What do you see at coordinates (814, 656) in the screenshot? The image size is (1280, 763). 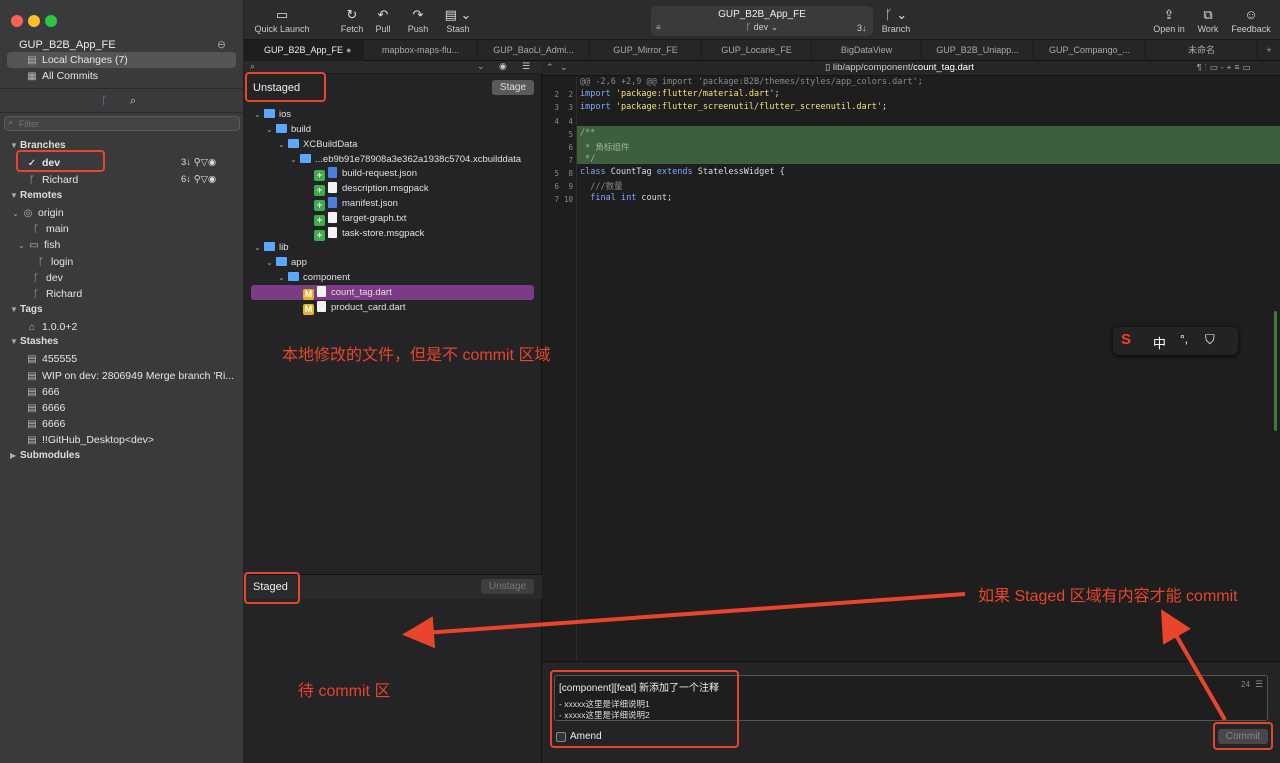 I see `annotation-arrows` at bounding box center [814, 656].